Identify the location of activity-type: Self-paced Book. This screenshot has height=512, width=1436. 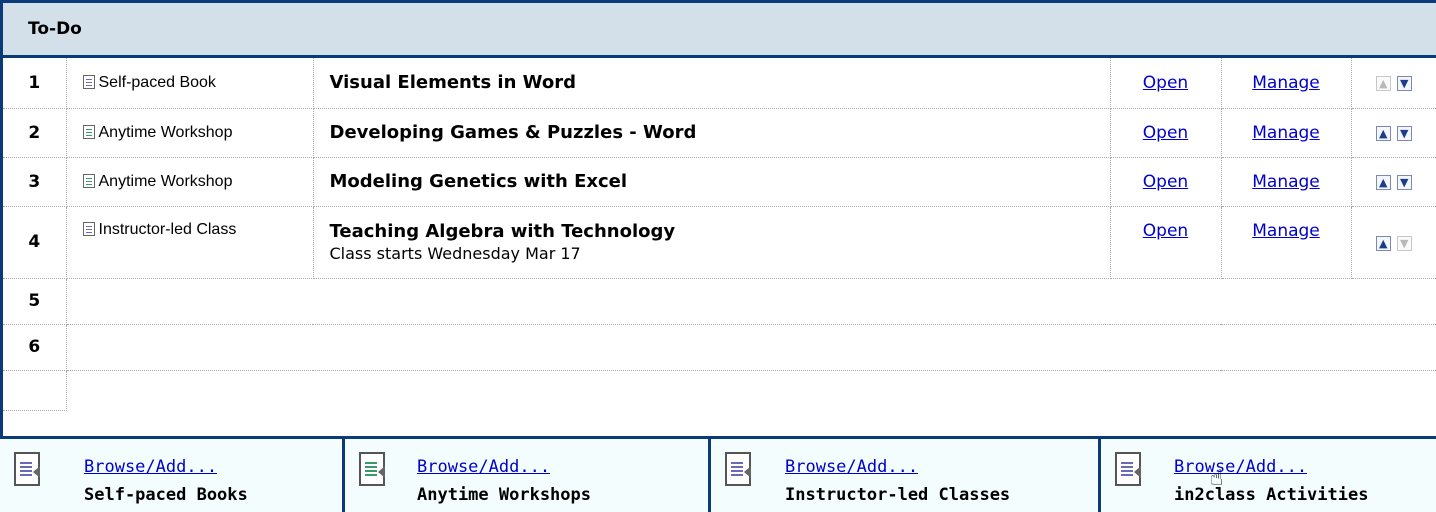
(190, 83).